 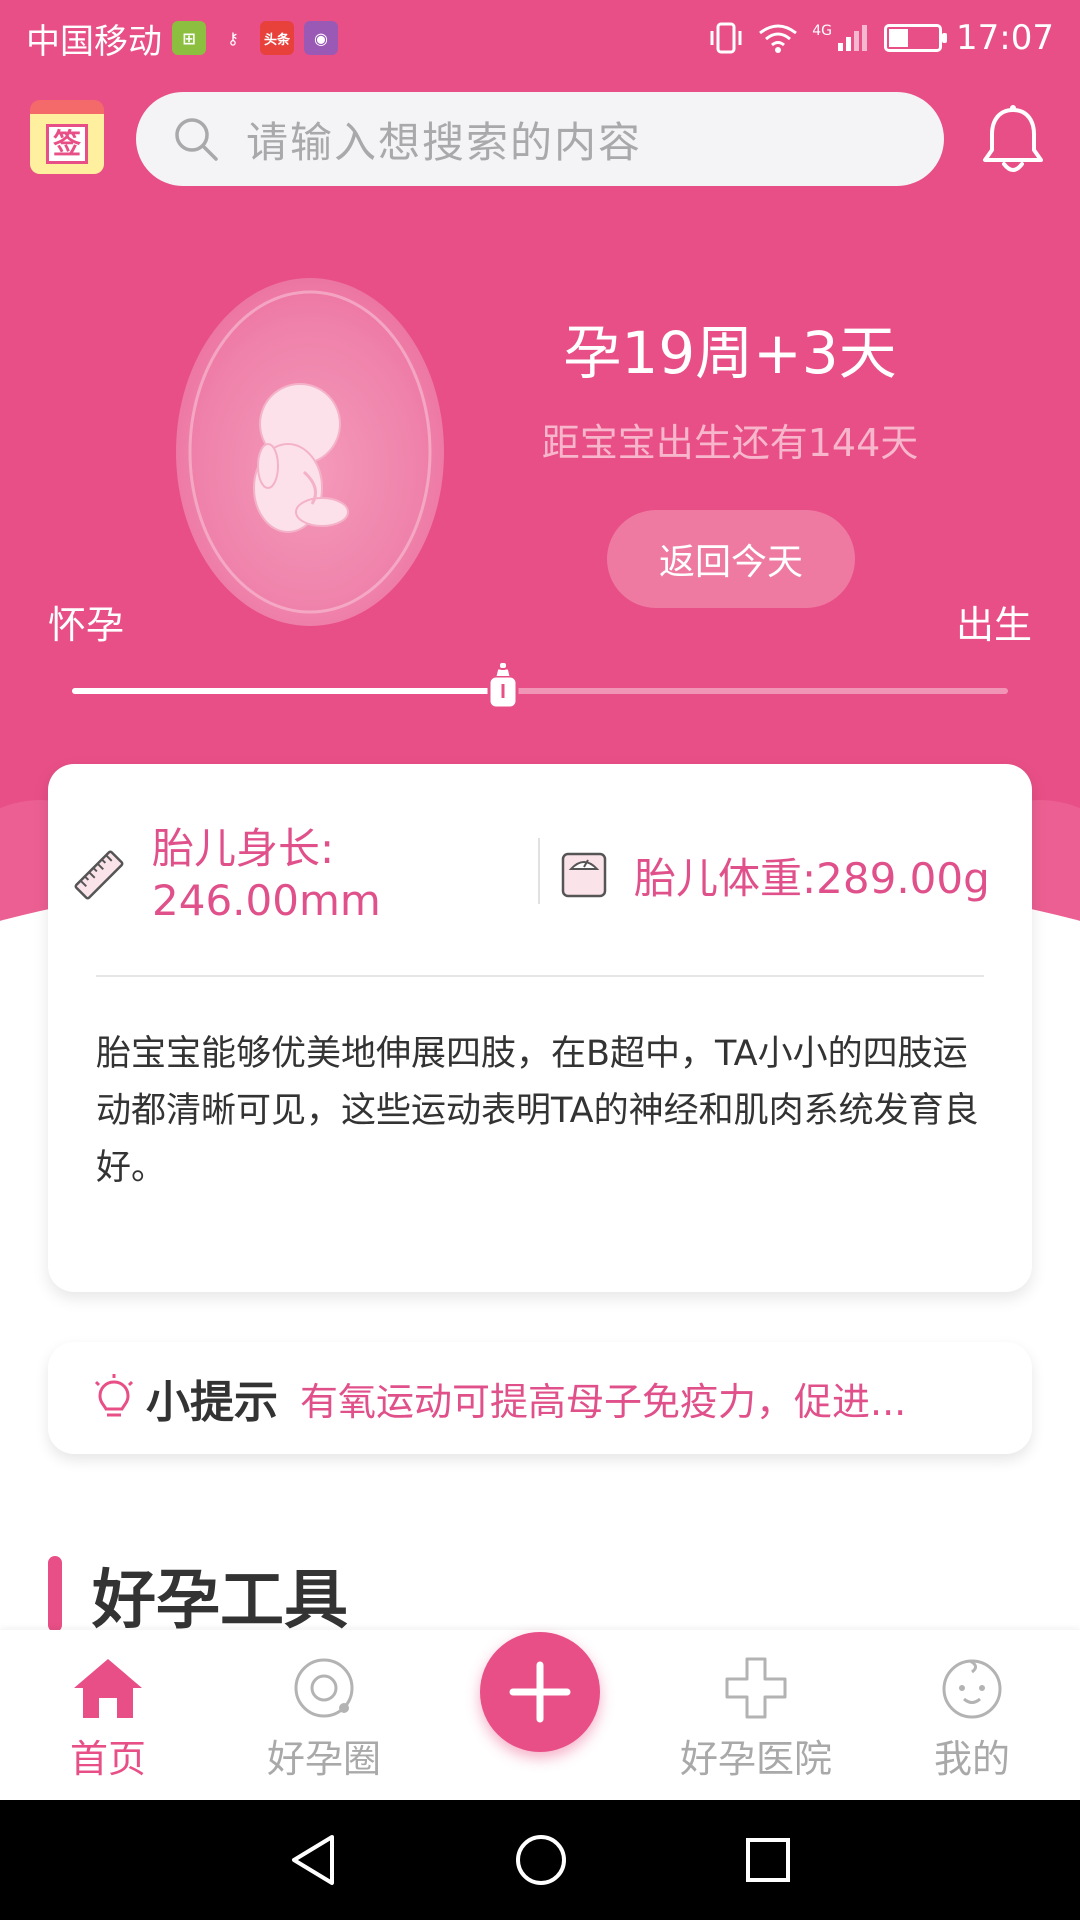 I want to click on system-nav-bar, so click(x=540, y=1860).